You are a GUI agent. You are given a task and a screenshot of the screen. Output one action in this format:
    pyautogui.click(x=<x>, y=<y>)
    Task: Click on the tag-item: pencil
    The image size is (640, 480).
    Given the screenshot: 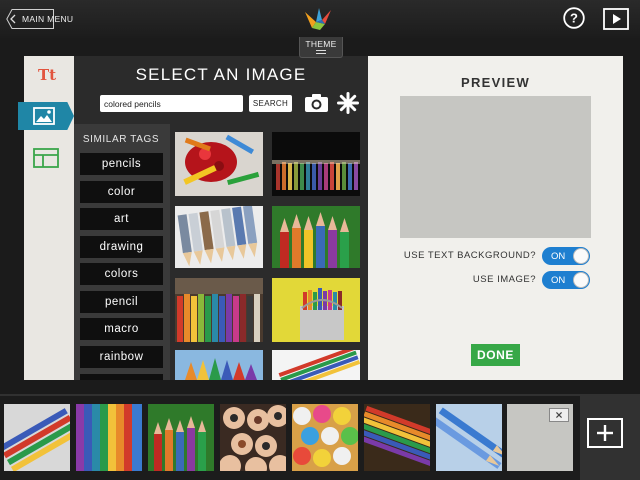 What is the action you would take?
    pyautogui.click(x=121, y=302)
    